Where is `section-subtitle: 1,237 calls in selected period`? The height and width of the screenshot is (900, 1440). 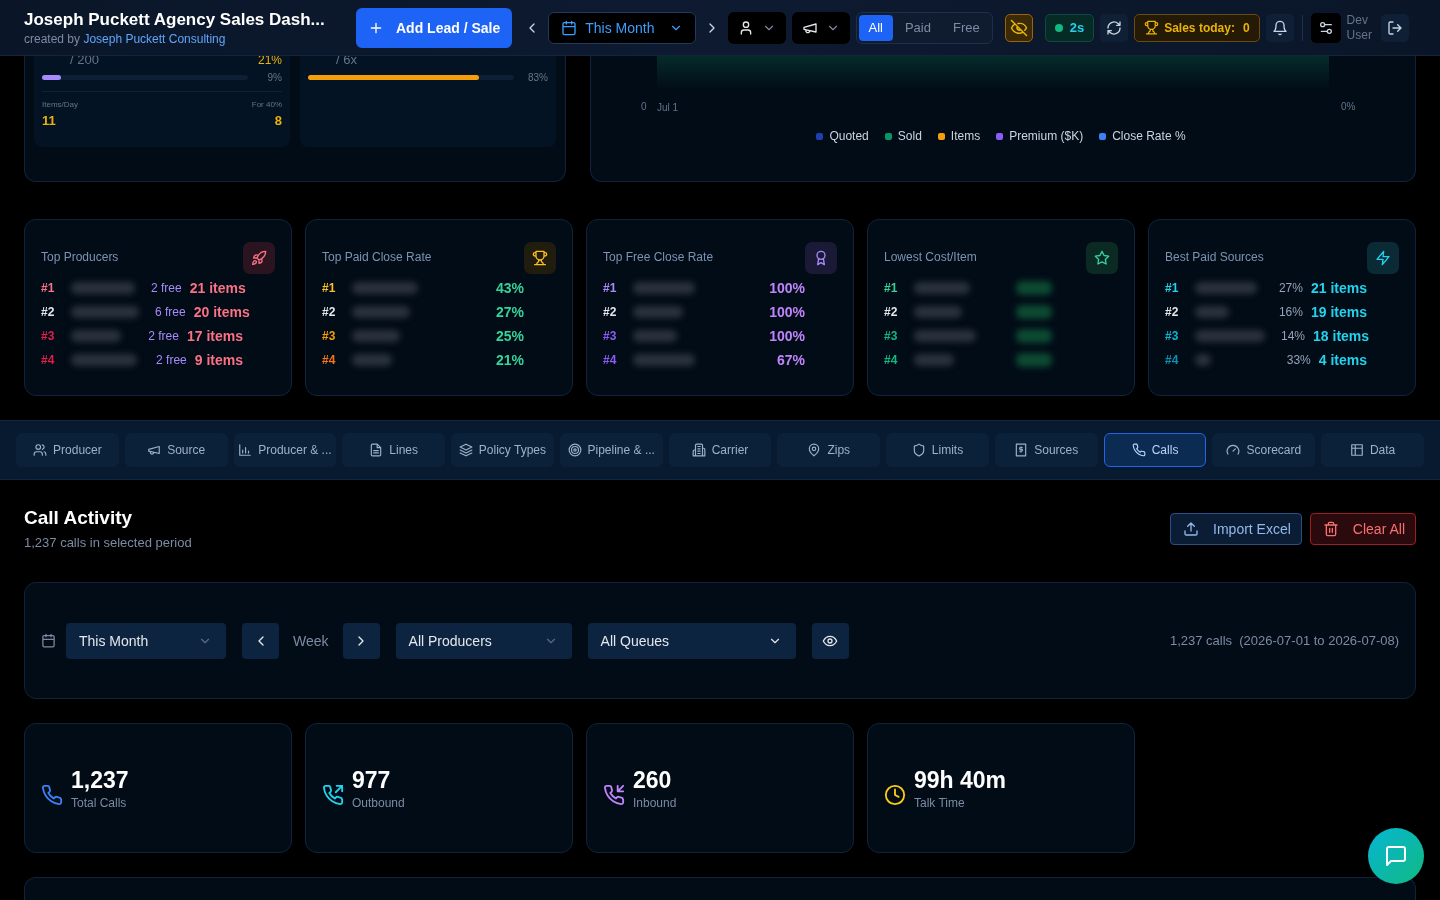 section-subtitle: 1,237 calls in selected period is located at coordinates (108, 542).